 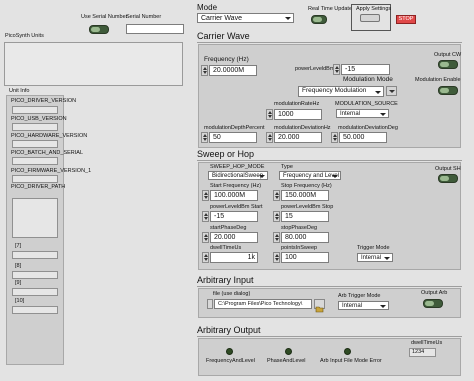 What do you see at coordinates (38, 187) in the screenshot?
I see `unit-info-item: PICO_DRIVER_PATH` at bounding box center [38, 187].